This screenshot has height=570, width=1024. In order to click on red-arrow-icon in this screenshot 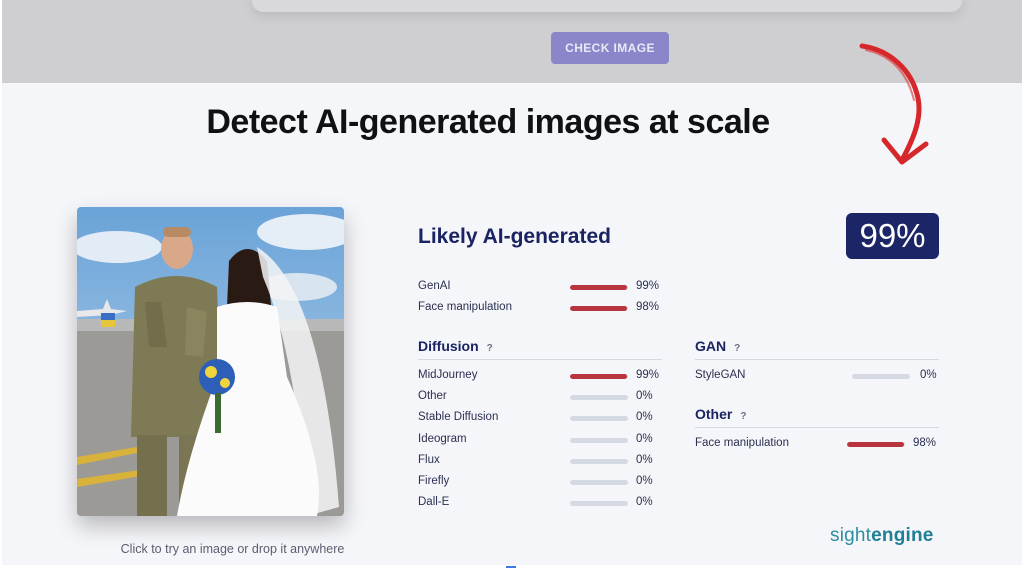, I will do `click(894, 104)`.